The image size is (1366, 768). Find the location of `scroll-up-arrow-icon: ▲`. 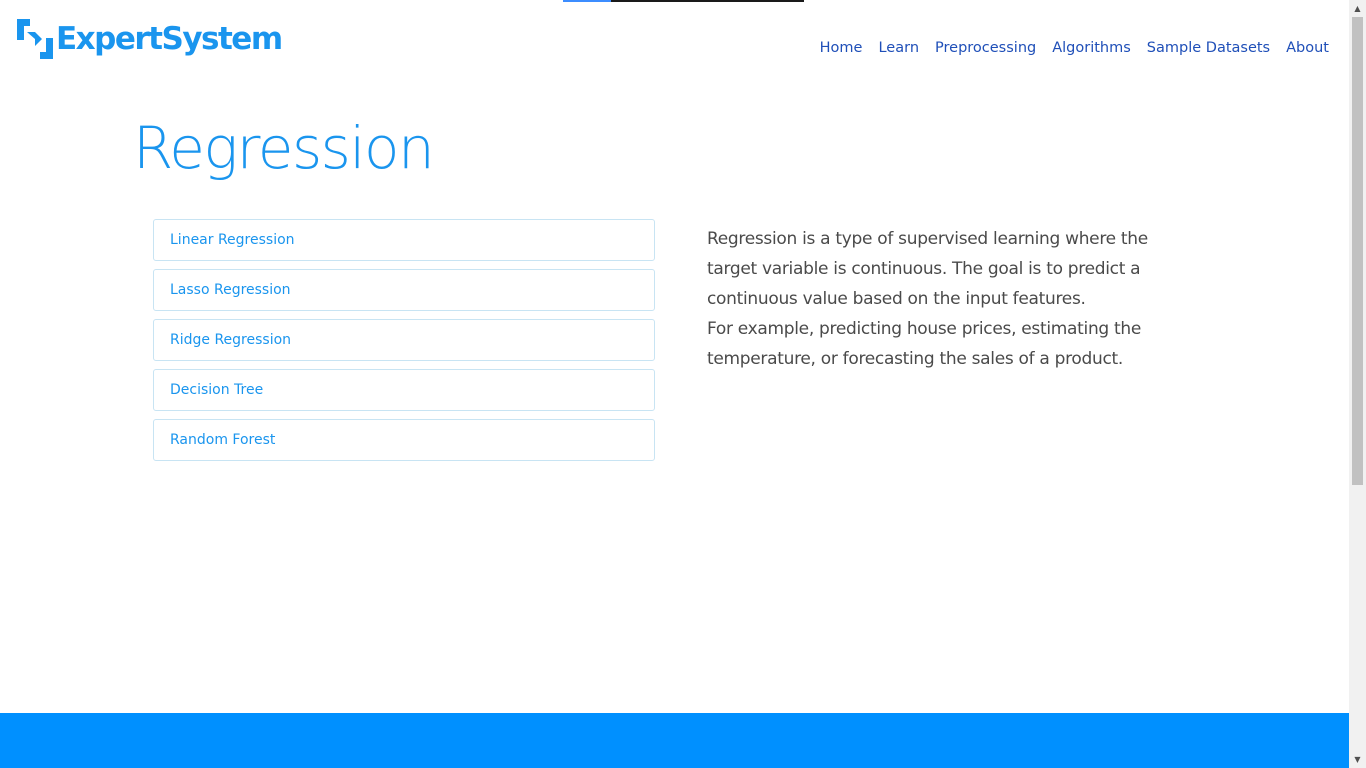

scroll-up-arrow-icon: ▲ is located at coordinates (1357, 8).